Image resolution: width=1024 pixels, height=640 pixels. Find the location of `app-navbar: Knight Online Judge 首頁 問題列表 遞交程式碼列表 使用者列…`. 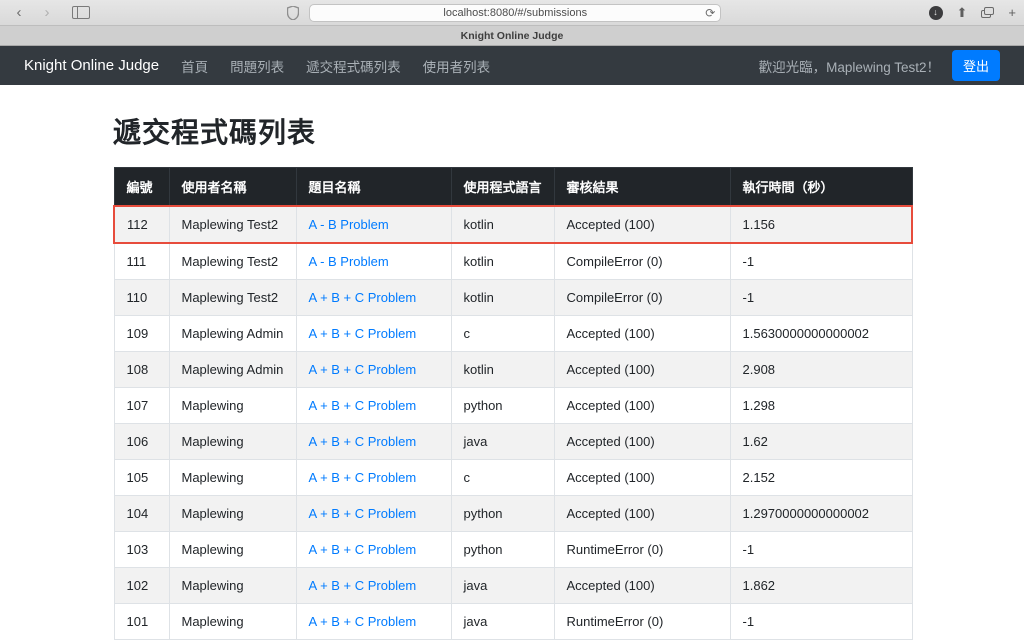

app-navbar: Knight Online Judge 首頁 問題列表 遞交程式碼列表 使用者列… is located at coordinates (512, 65).